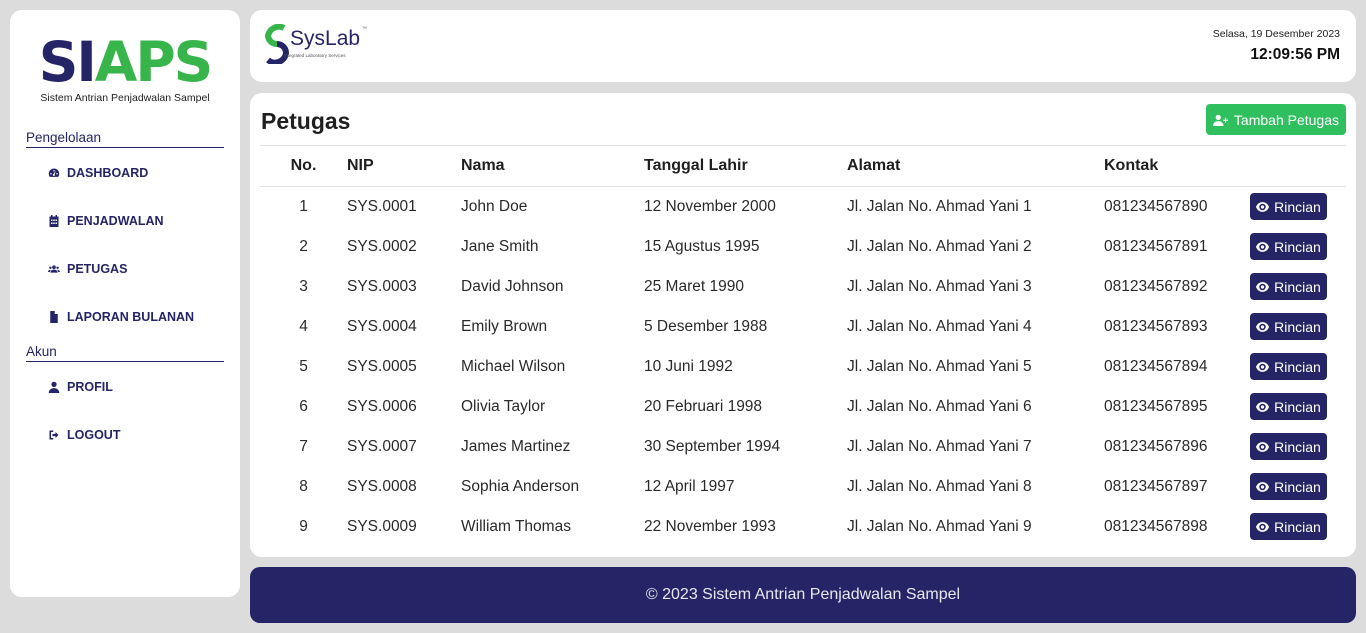 The image size is (1366, 633). I want to click on cell-alamat: Jl. Jalan No. Ahmad Yani 5, so click(939, 366).